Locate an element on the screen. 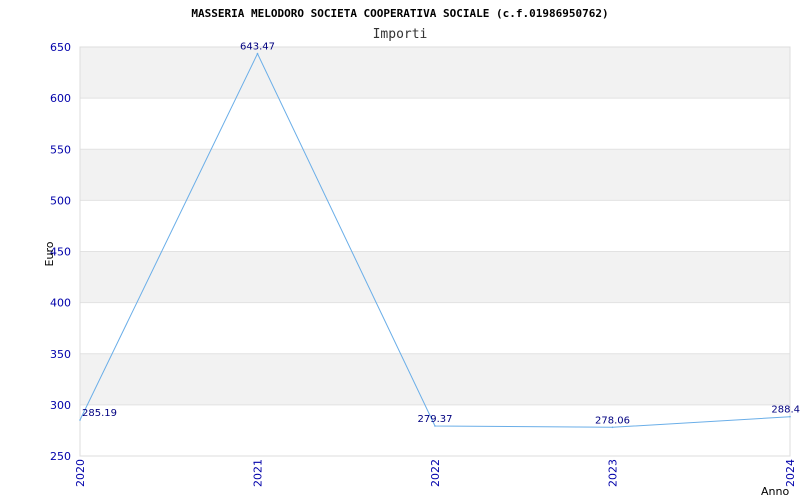 The image size is (800, 500). y-tick-label: 600 is located at coordinates (60, 98).